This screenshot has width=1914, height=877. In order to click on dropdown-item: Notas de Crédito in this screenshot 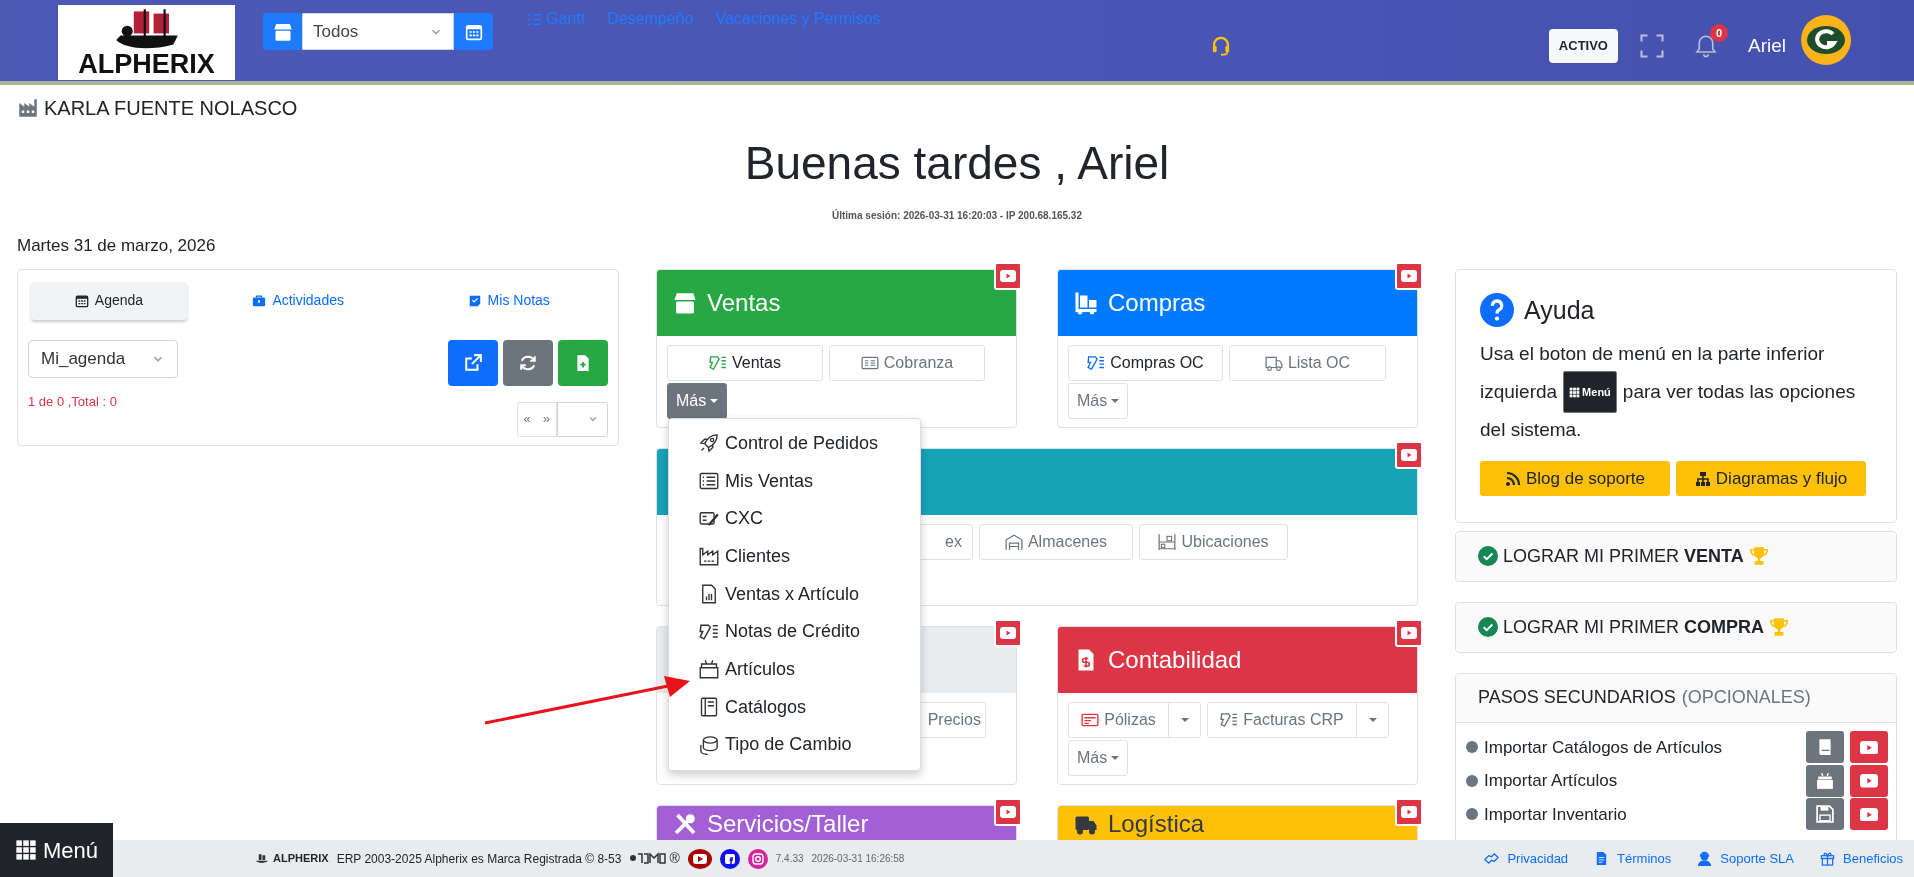, I will do `click(780, 631)`.